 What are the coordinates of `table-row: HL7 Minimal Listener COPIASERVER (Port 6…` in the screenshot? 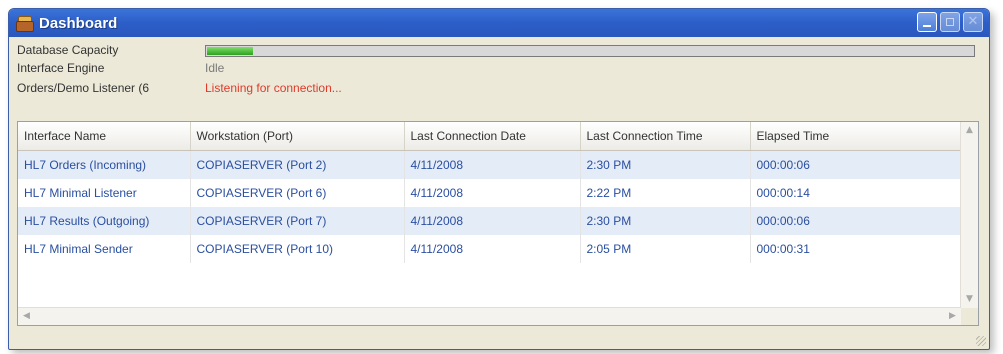 It's located at (490, 193).